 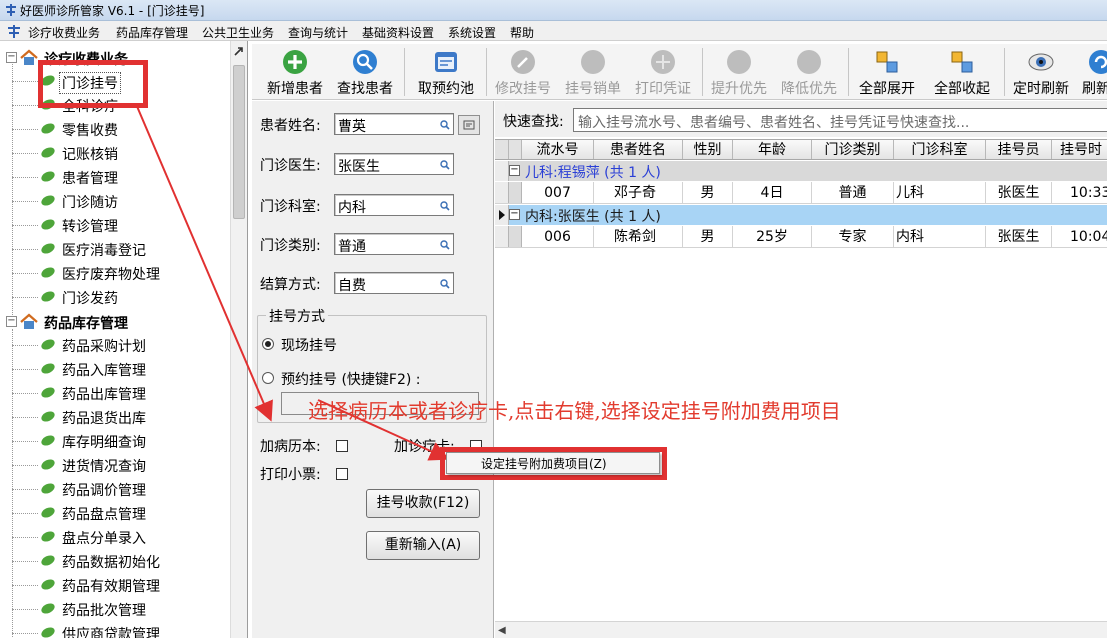 I want to click on context-menu: 设定挂号附加费项目(Z), so click(x=553, y=463).